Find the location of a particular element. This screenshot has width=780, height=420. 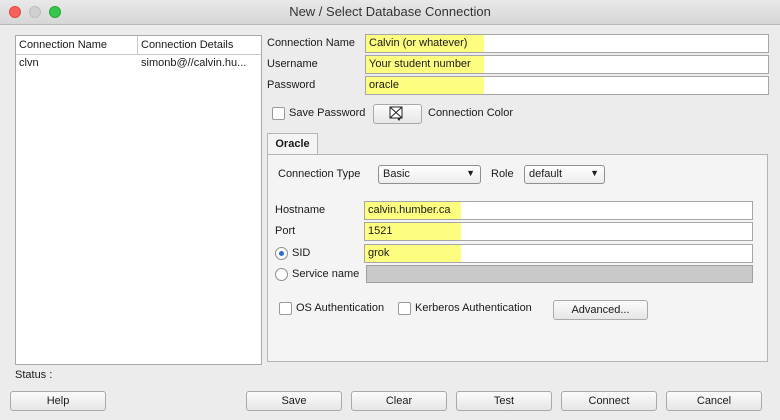

sid-field: grok is located at coordinates (558, 253).